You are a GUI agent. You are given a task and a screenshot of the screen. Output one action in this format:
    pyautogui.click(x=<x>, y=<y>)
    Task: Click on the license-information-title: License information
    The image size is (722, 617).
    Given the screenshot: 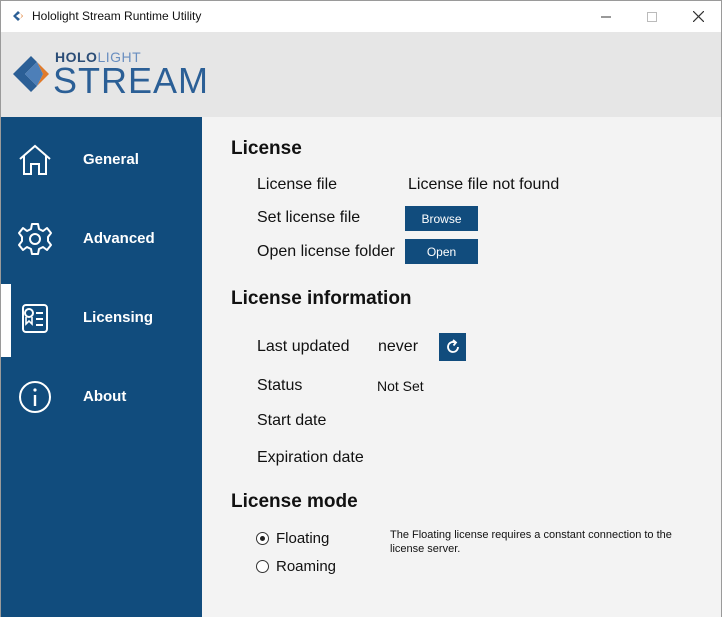 What is the action you would take?
    pyautogui.click(x=321, y=298)
    